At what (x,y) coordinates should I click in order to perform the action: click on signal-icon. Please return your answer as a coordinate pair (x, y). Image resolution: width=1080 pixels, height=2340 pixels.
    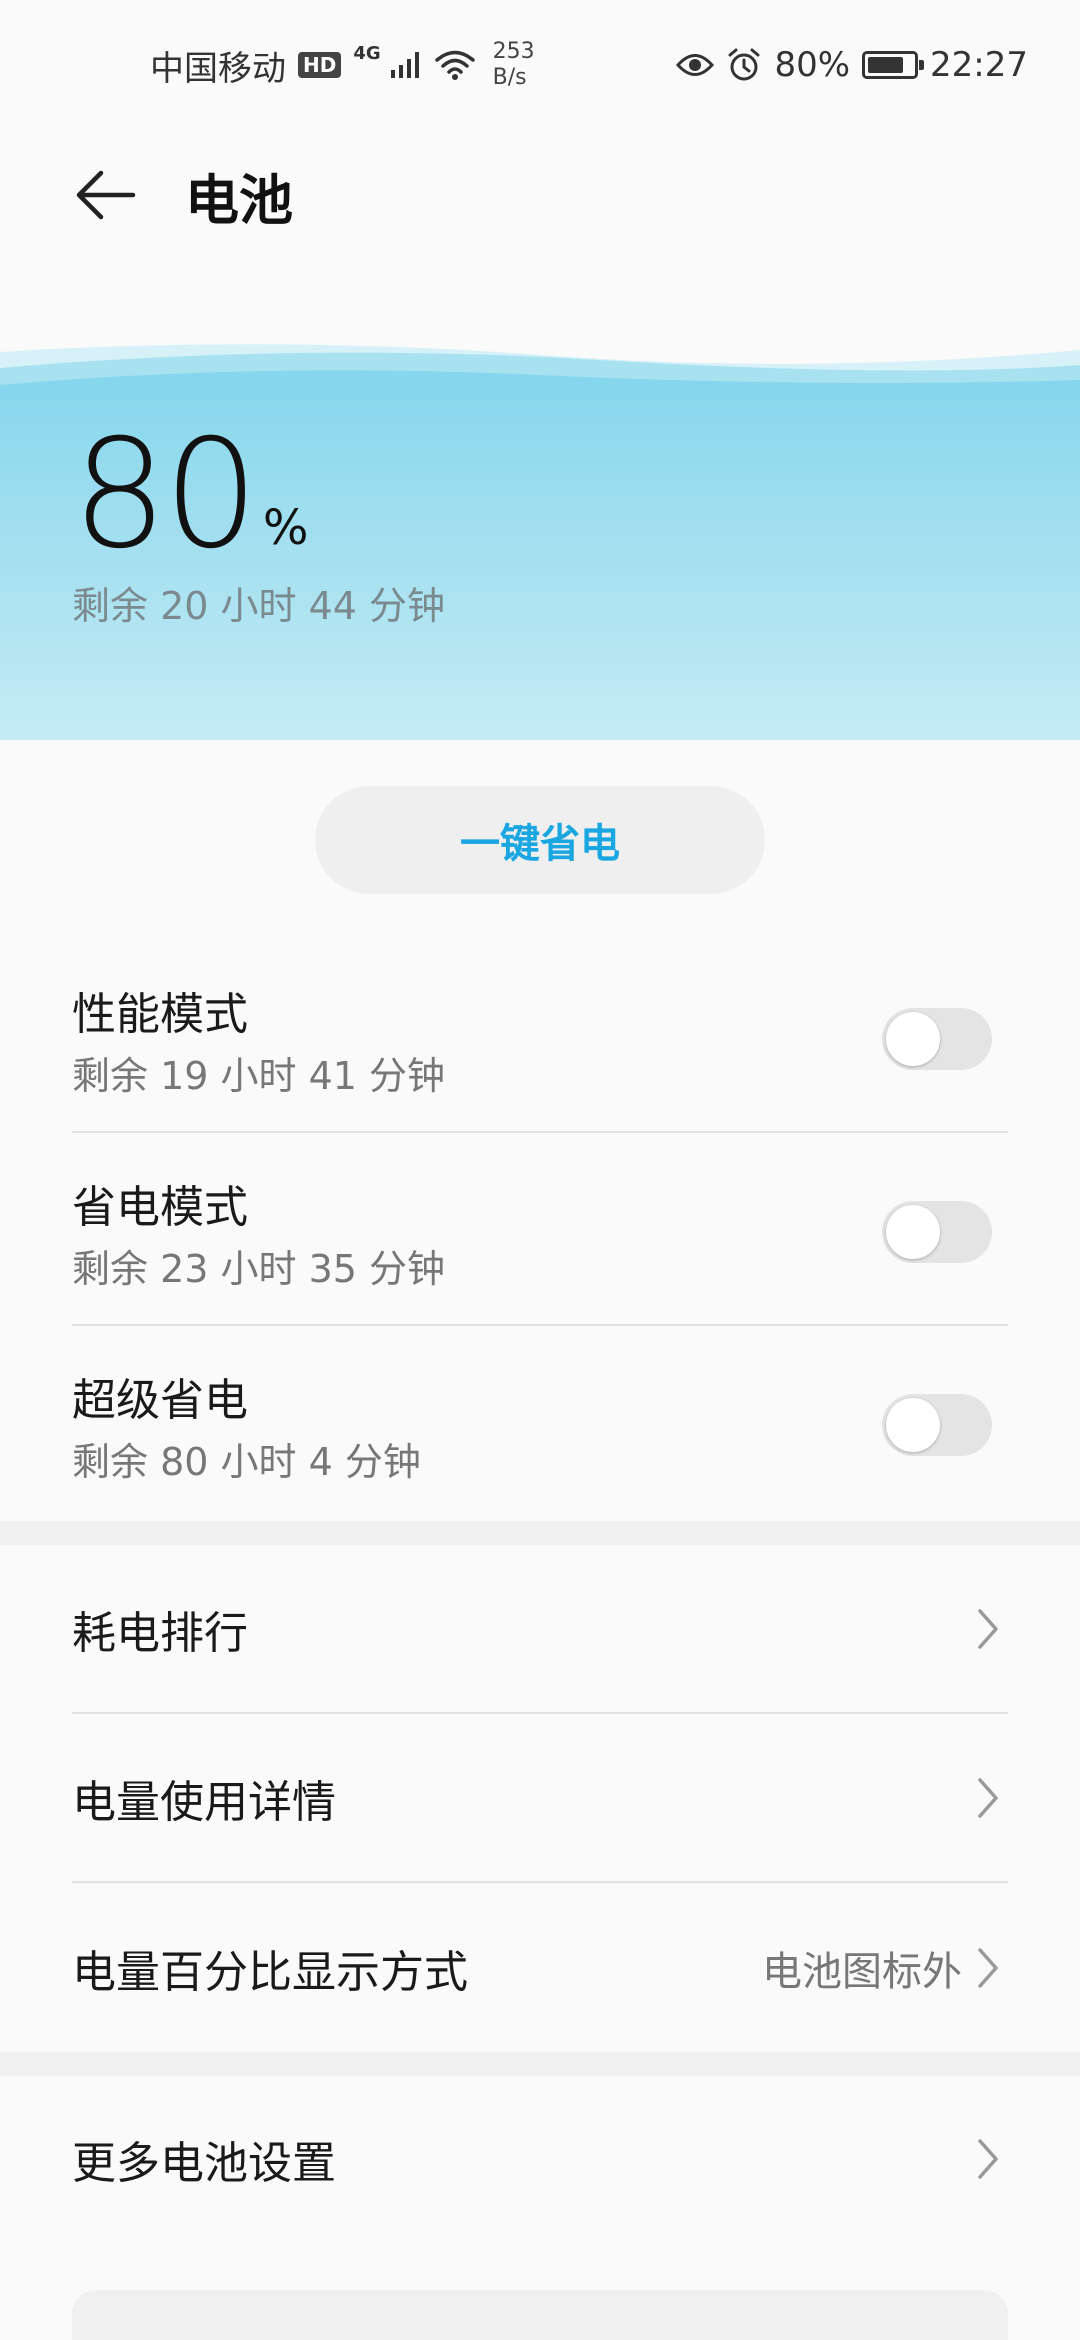
    Looking at the image, I should click on (404, 65).